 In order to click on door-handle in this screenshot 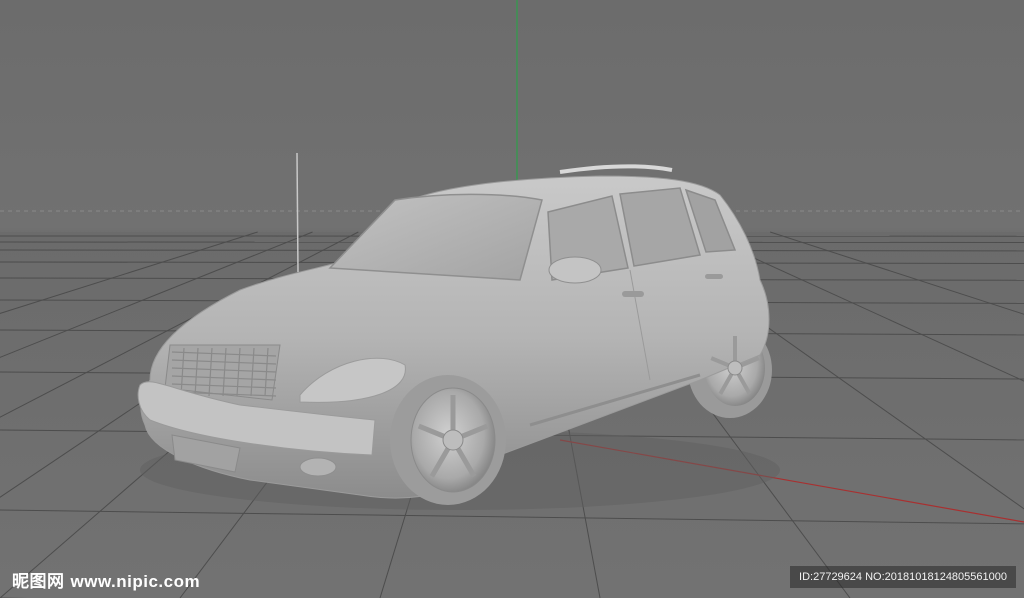, I will do `click(633, 294)`.